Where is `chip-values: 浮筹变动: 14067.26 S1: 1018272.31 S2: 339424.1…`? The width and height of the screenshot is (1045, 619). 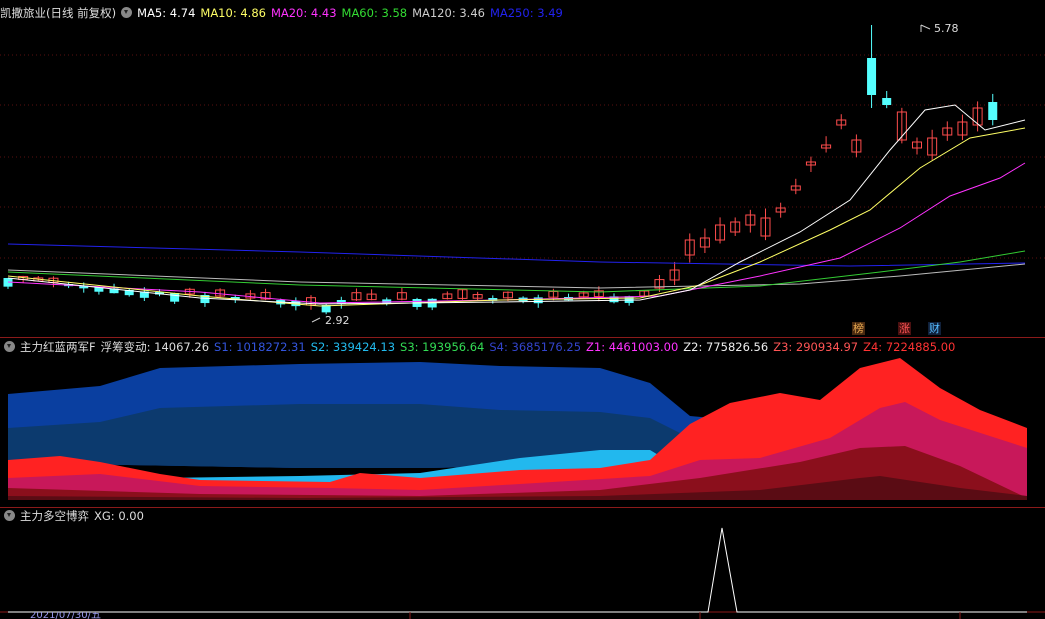
chip-values: 浮筹变动: 14067.26 S1: 1018272.31 S2: 339424.1… is located at coordinates (531, 347).